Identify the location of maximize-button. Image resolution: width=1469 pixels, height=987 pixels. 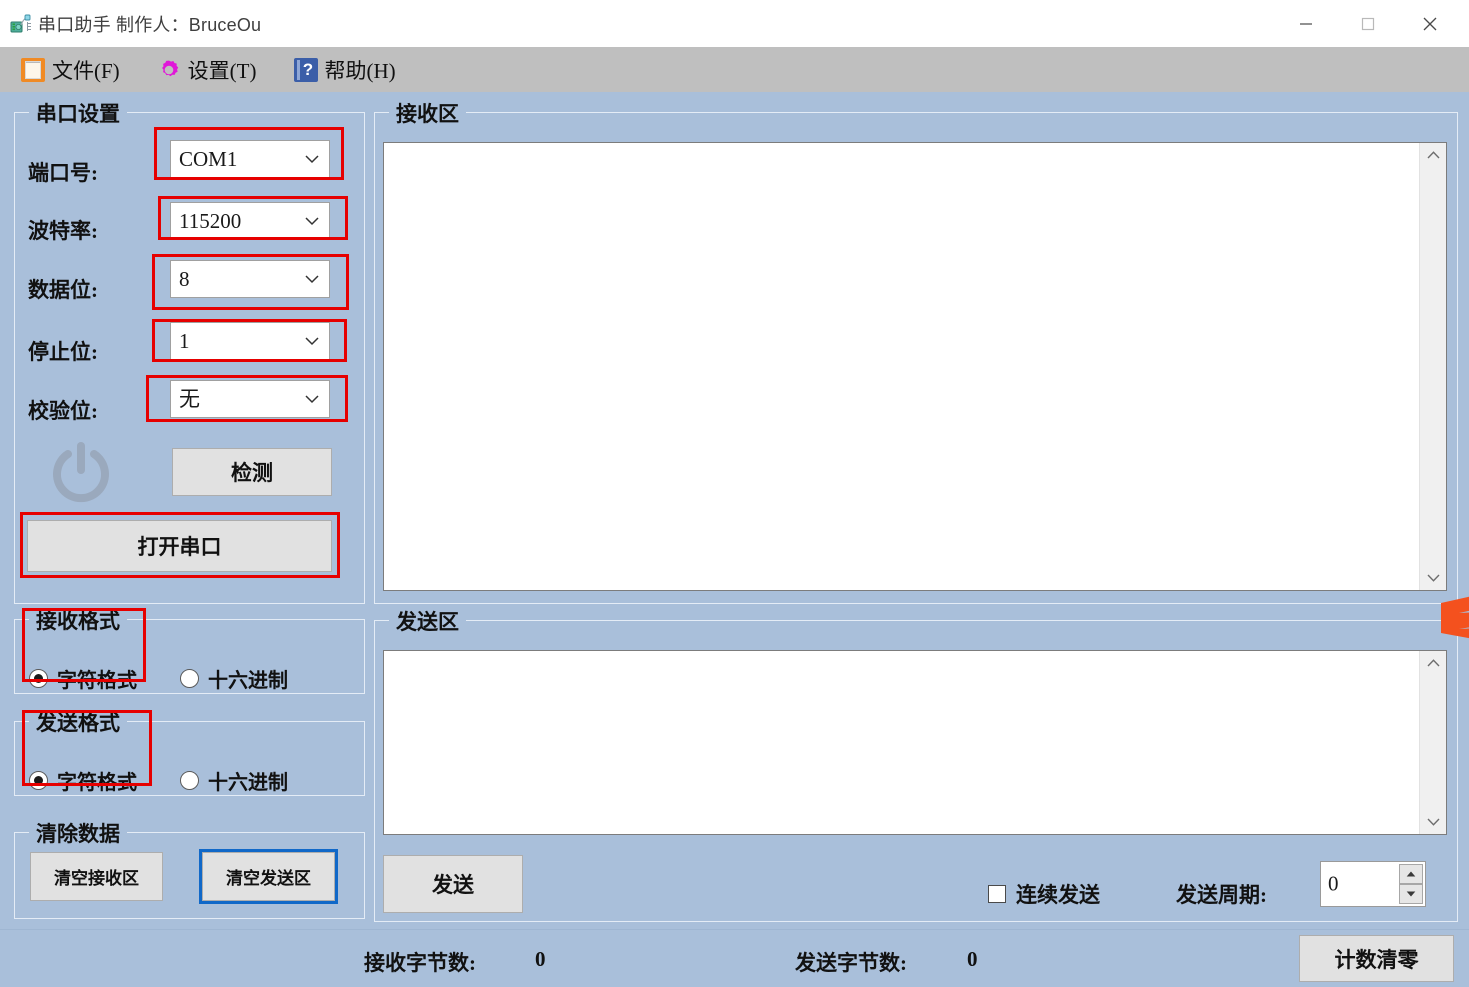
(1368, 23).